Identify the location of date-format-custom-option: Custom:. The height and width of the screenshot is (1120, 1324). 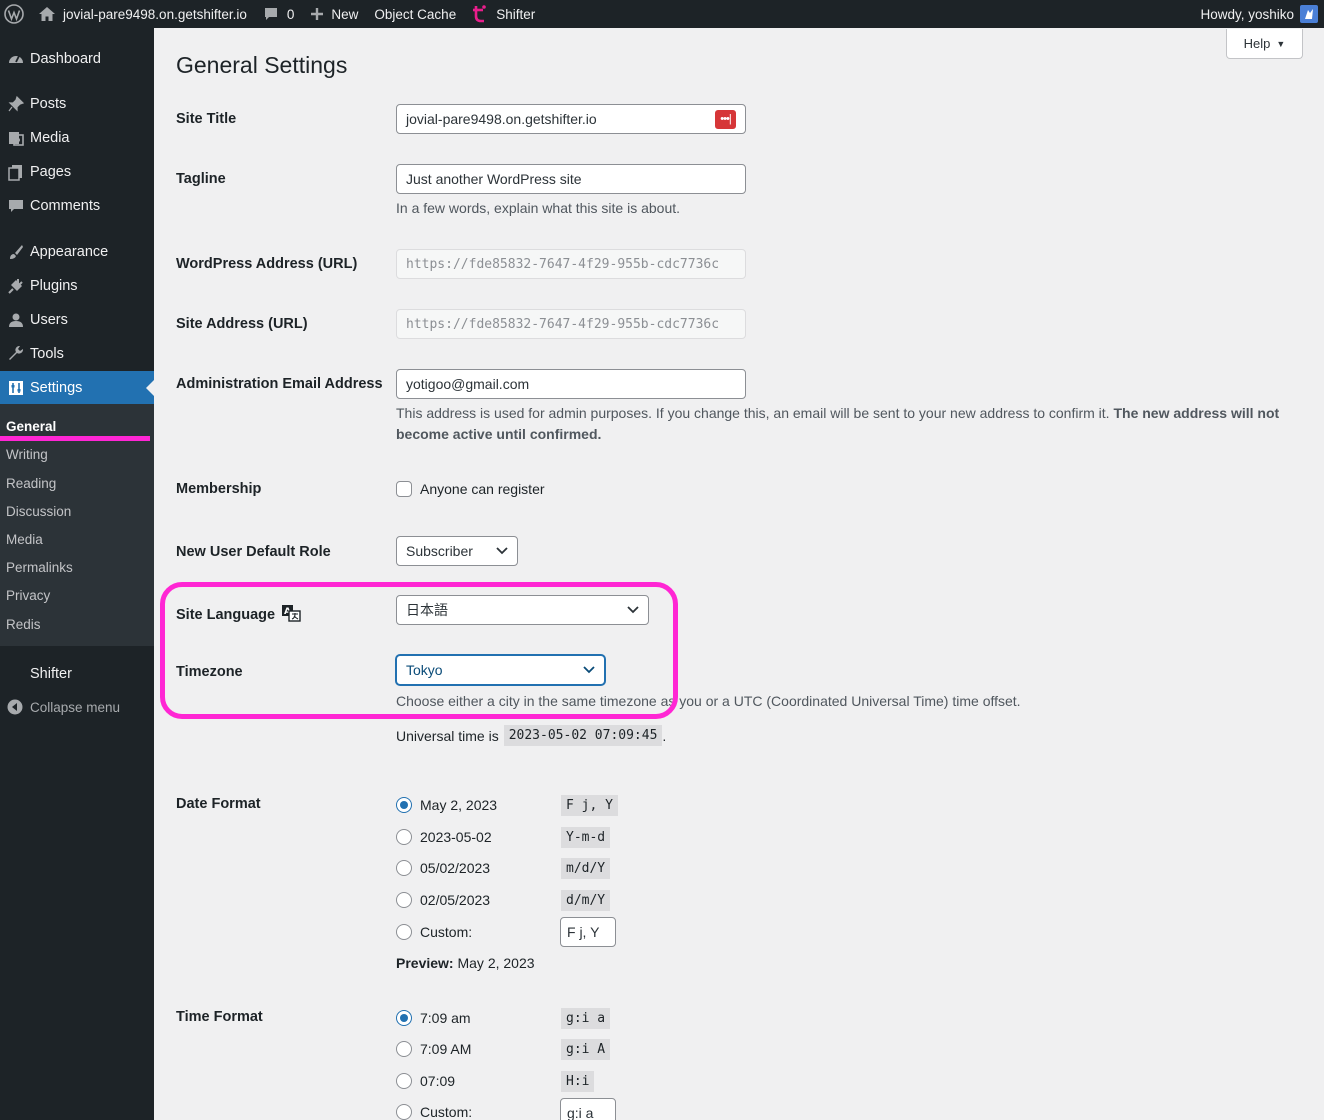
(434, 932).